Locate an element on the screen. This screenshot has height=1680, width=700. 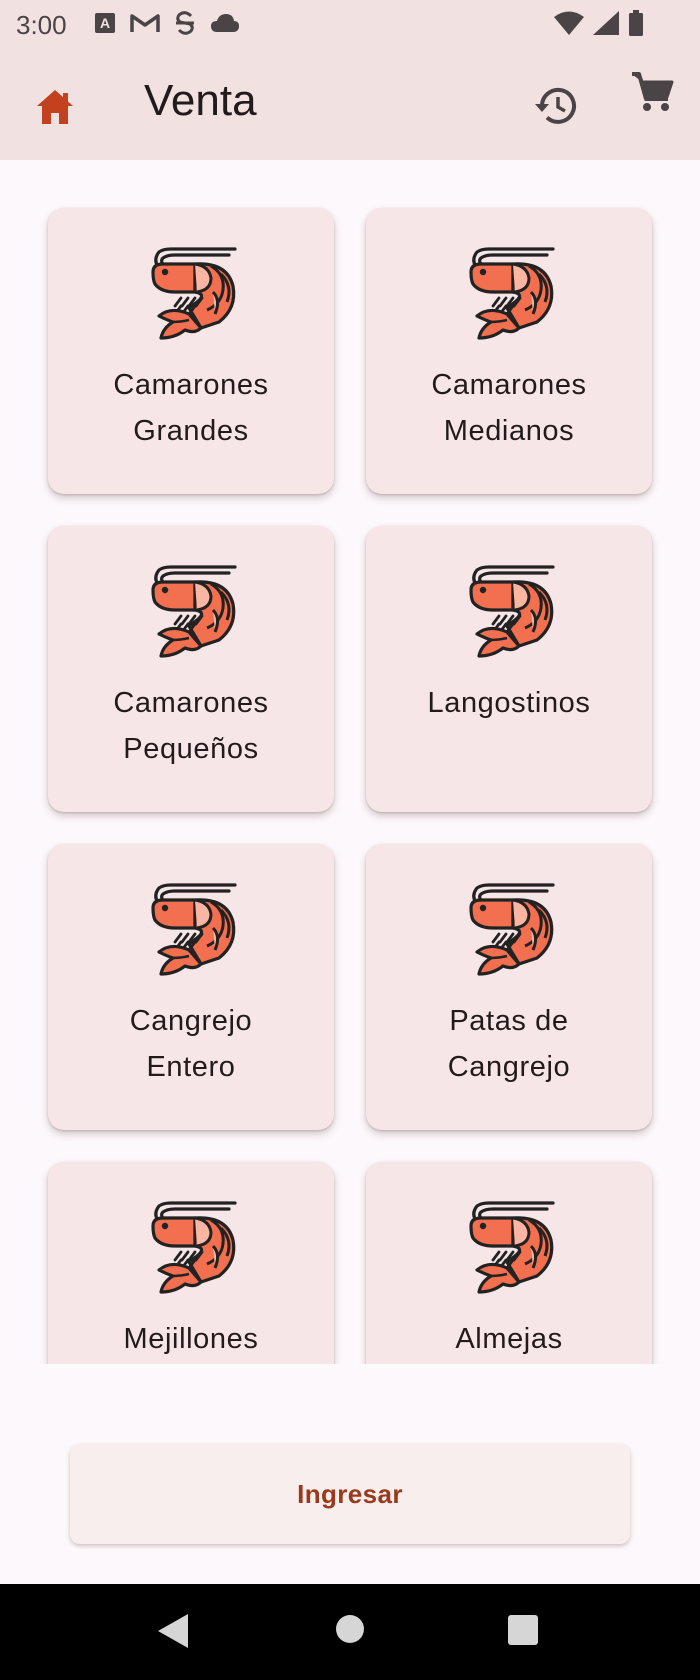
status-time: 3:00 is located at coordinates (41, 25).